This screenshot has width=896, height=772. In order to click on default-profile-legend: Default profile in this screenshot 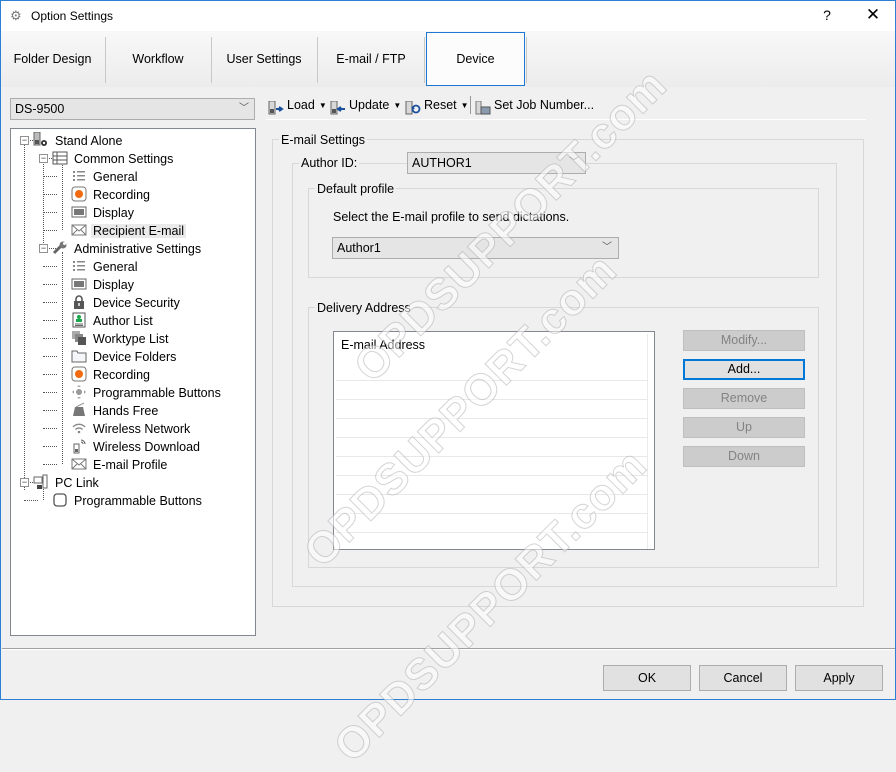, I will do `click(356, 189)`.